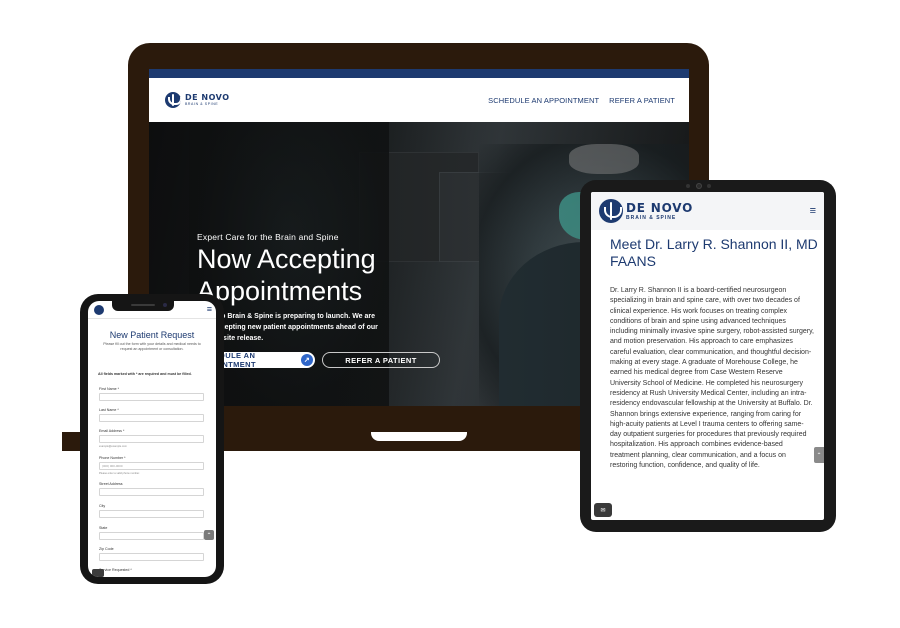 The width and height of the screenshot is (900, 628). I want to click on email-hint: example@example.com, so click(113, 446).